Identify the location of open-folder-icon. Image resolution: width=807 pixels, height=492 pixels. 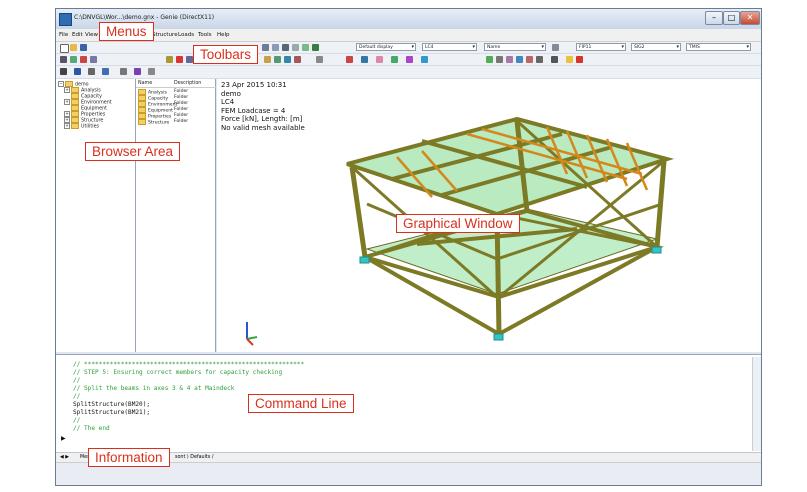
(73, 47).